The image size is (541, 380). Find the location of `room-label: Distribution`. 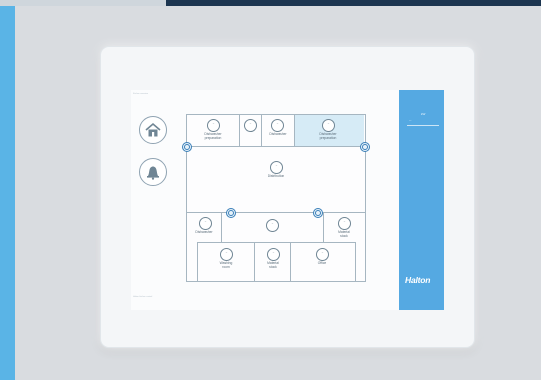

room-label: Distribution is located at coordinates (276, 176).